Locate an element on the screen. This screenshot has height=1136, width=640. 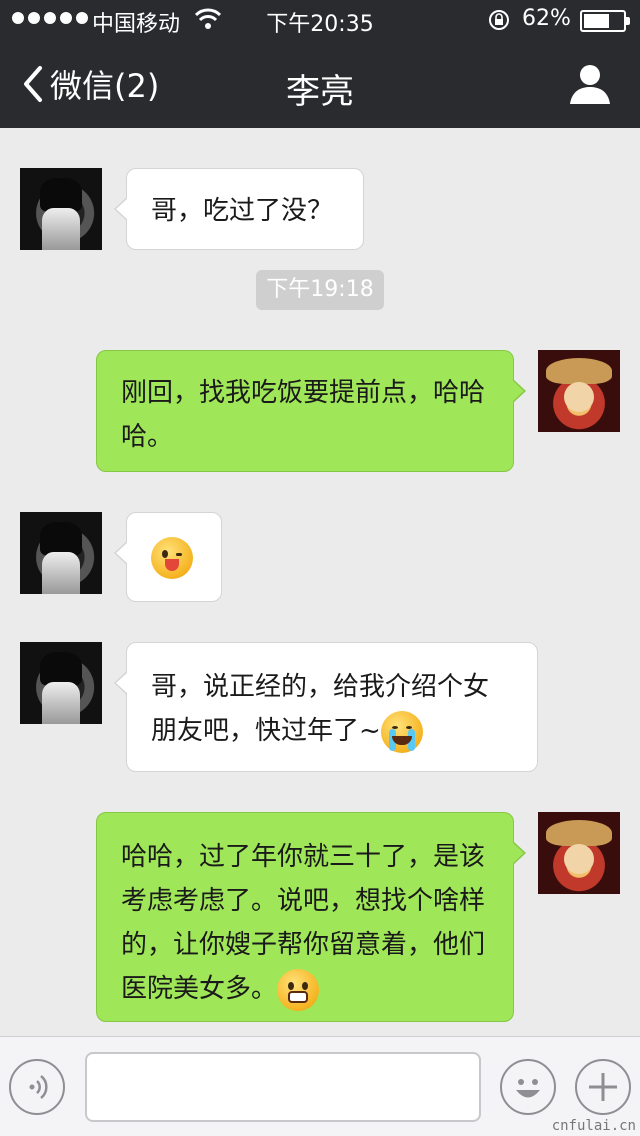
plus-icon is located at coordinates (603, 1087).